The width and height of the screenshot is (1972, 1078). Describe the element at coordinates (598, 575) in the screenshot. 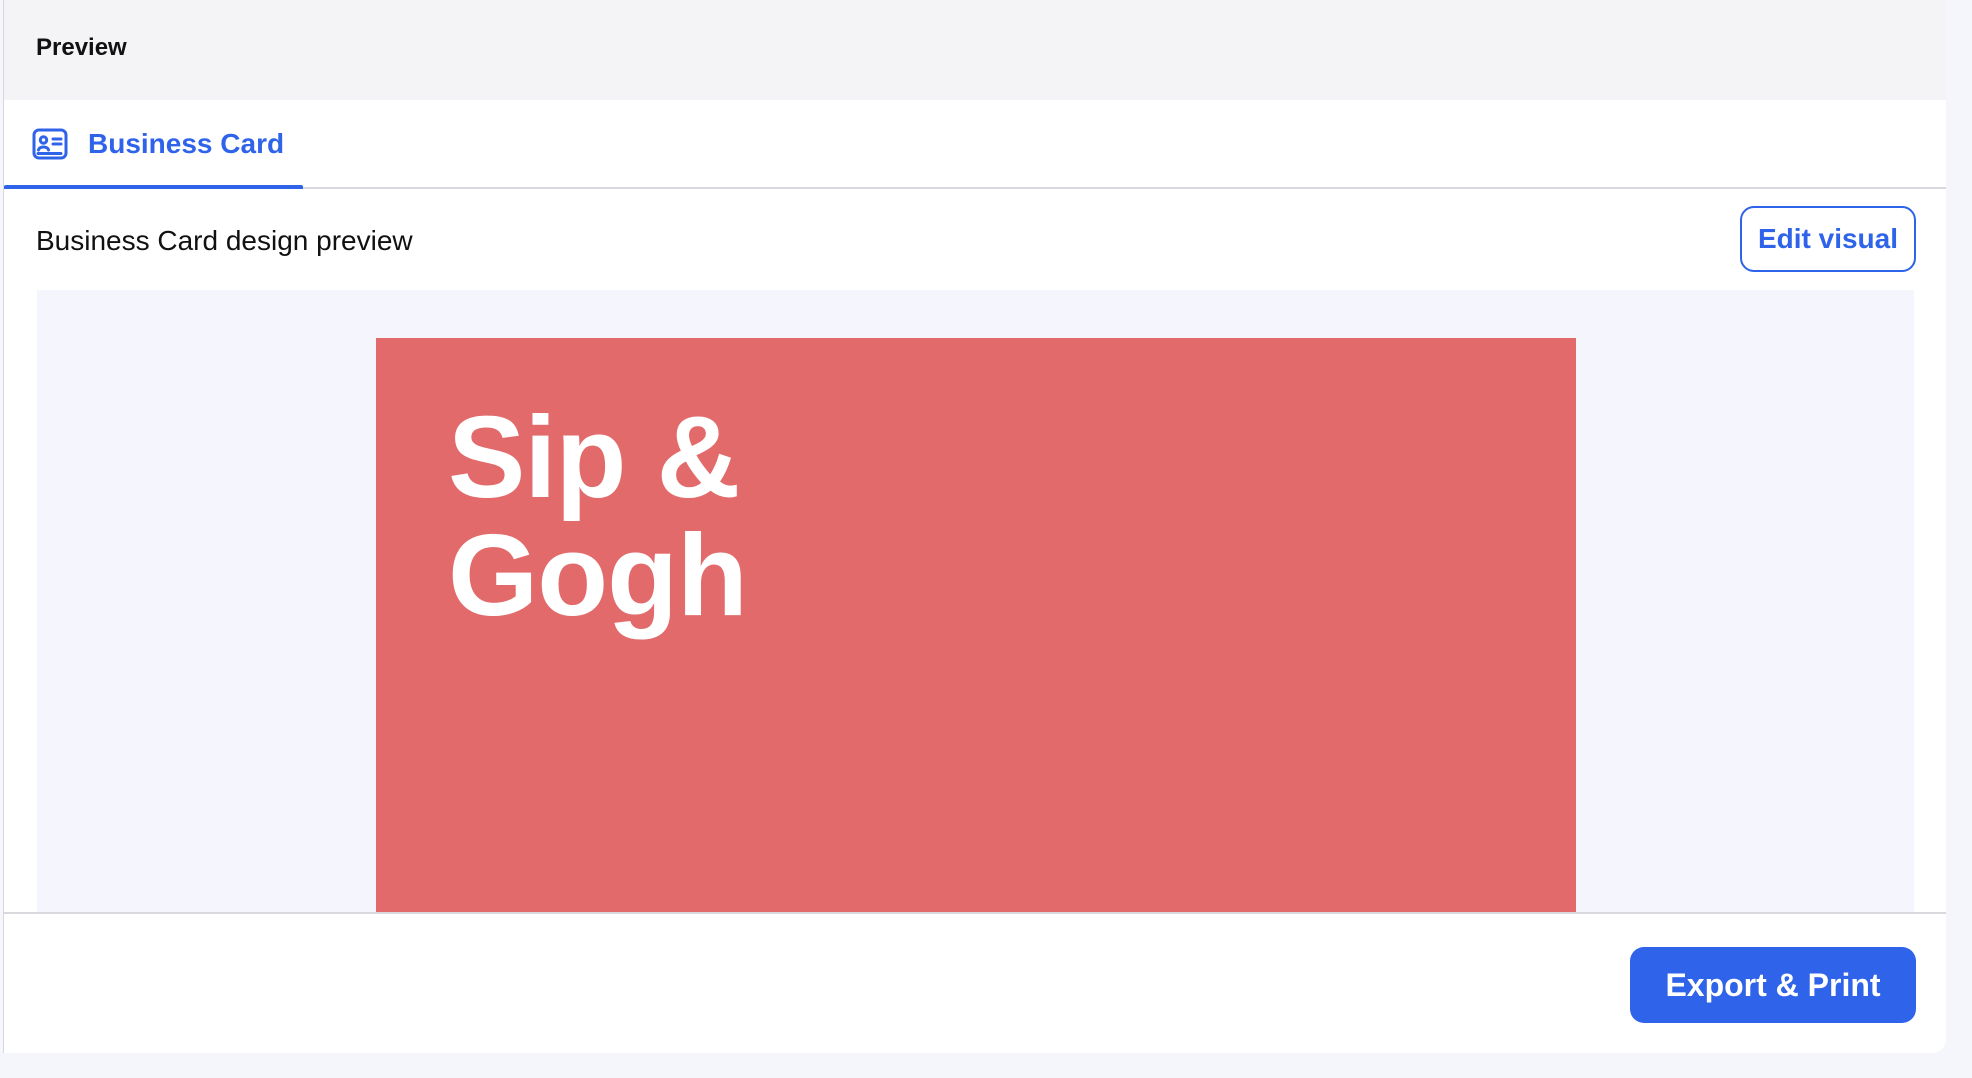

I see `card-title-line-2: Gogh` at that location.